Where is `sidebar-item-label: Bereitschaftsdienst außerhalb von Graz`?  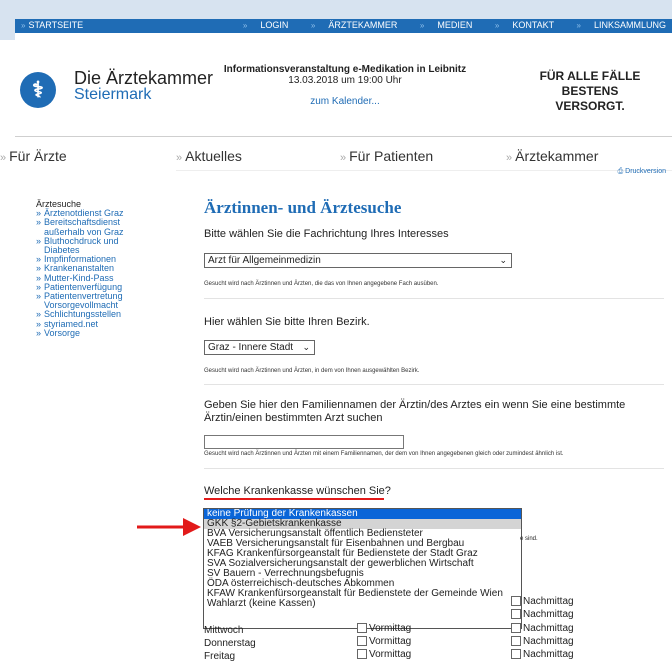
sidebar-item-label: Bereitschaftsdienst außerhalb von Graz is located at coordinates (84, 227).